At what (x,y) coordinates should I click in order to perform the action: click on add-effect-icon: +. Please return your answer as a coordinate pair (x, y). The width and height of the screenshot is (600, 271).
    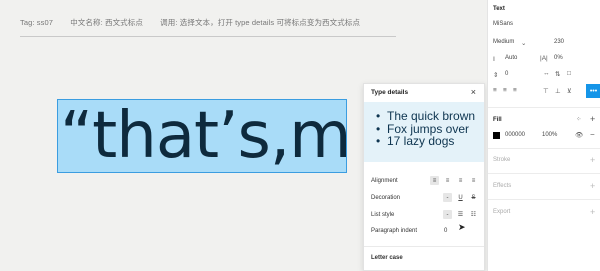
    Looking at the image, I should click on (592, 186).